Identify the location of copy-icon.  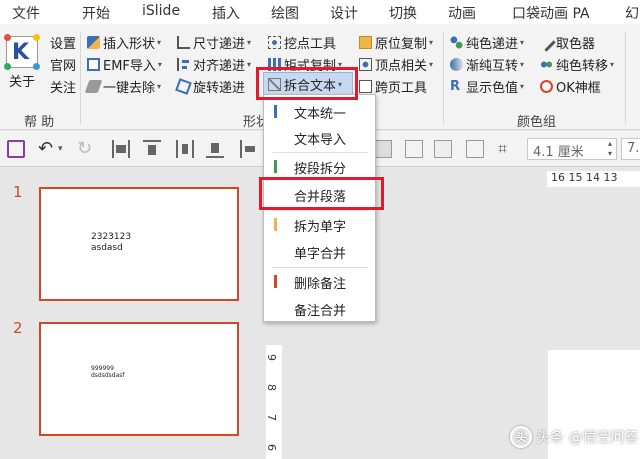
(365, 42).